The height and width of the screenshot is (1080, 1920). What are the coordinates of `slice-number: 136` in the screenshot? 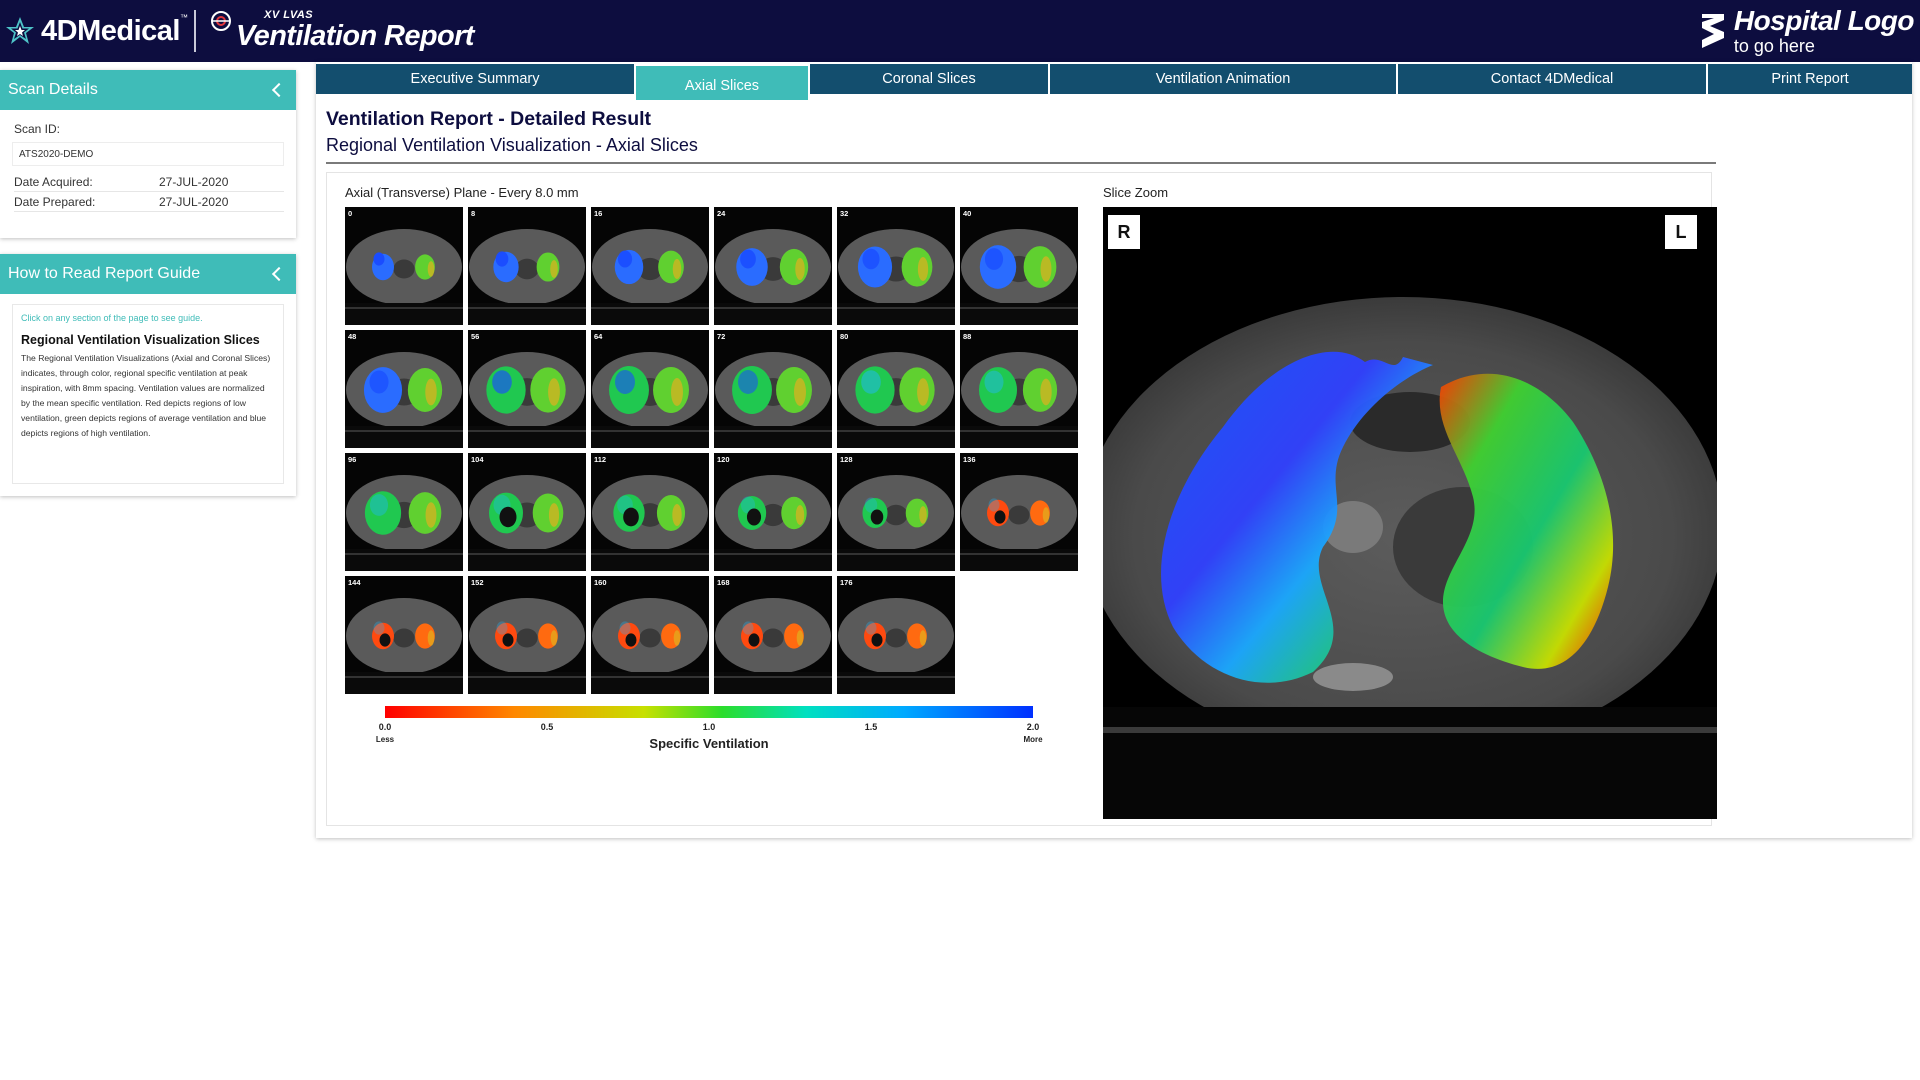 It's located at (969, 459).